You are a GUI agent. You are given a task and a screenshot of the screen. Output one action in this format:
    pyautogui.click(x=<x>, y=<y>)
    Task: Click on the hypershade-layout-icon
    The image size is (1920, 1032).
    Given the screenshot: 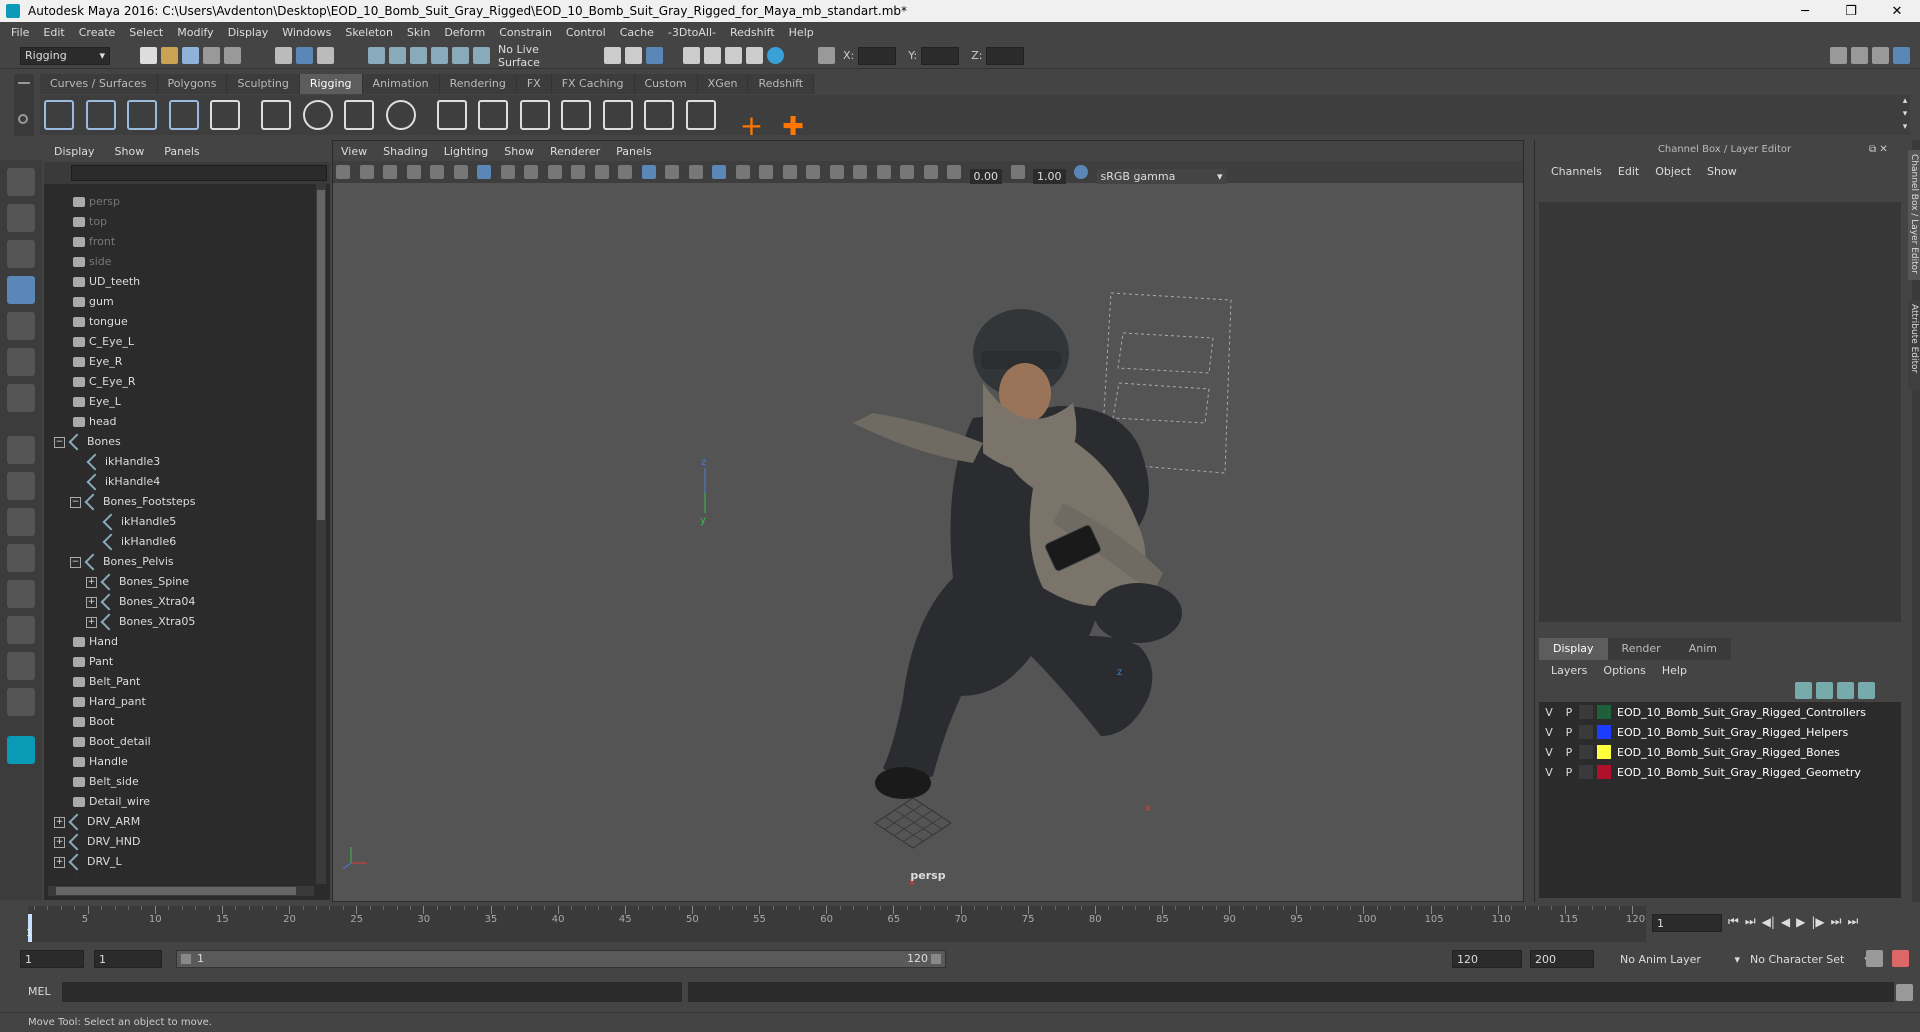 What is the action you would take?
    pyautogui.click(x=21, y=594)
    